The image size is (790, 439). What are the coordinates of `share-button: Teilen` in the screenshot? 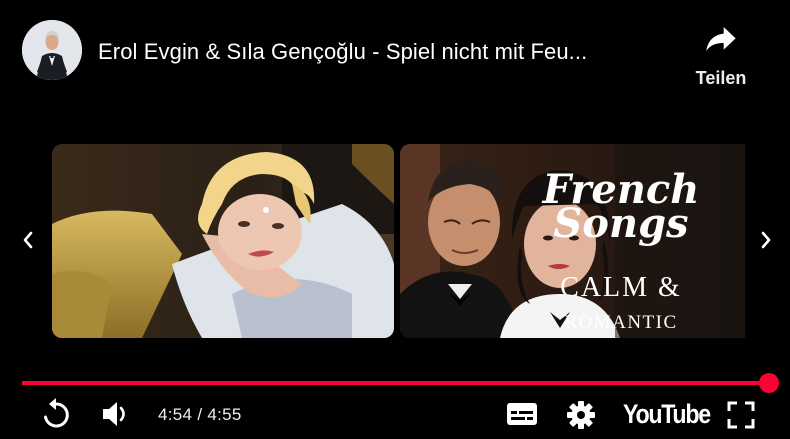 It's located at (721, 57).